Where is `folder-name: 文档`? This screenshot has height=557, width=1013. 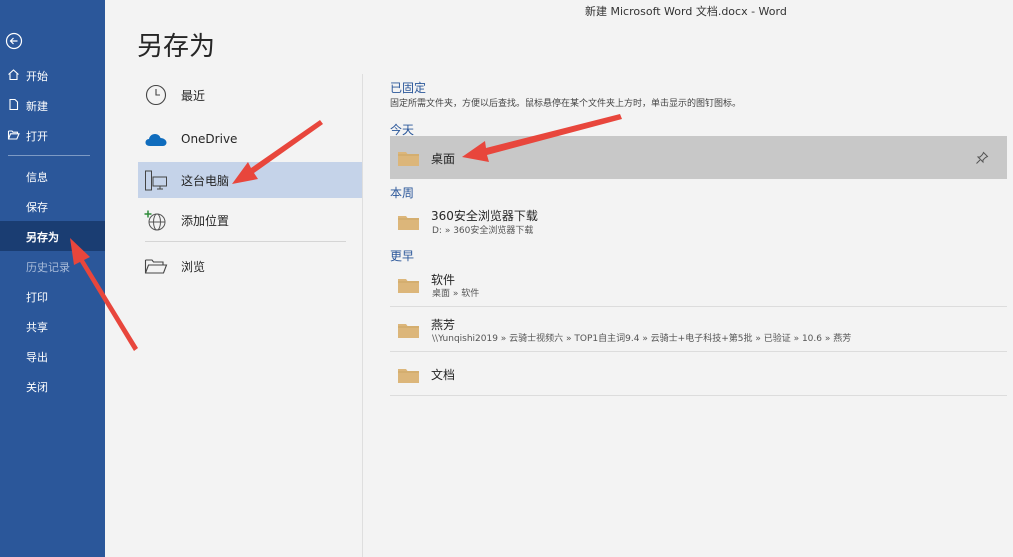
folder-name: 文档 is located at coordinates (443, 375).